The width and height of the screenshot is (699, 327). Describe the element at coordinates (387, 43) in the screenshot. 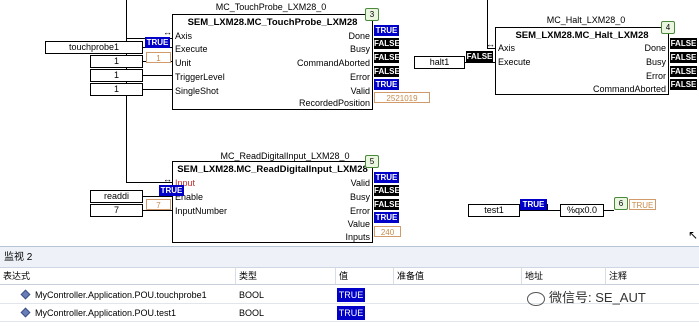

I see `touchprobe-busy-value: FALSE` at that location.